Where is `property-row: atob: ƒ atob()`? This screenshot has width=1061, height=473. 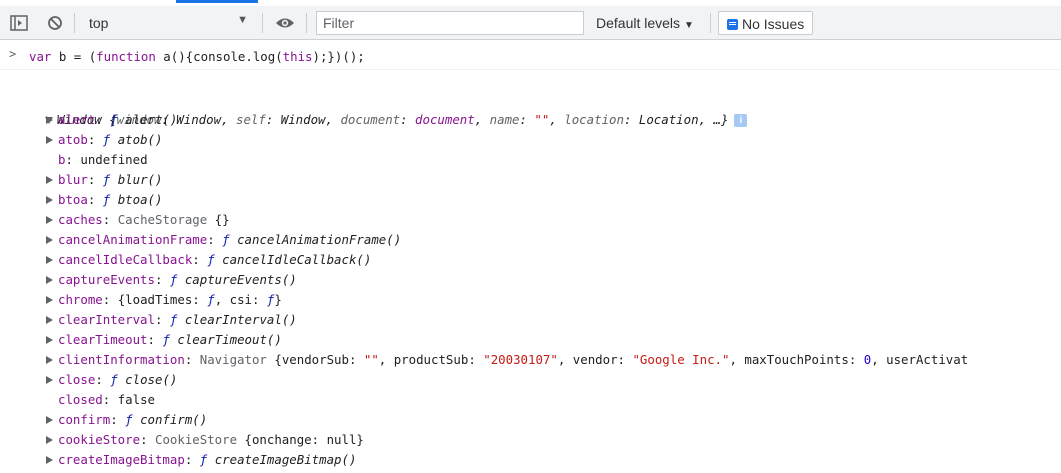
property-row: atob: ƒ atob() is located at coordinates (104, 140).